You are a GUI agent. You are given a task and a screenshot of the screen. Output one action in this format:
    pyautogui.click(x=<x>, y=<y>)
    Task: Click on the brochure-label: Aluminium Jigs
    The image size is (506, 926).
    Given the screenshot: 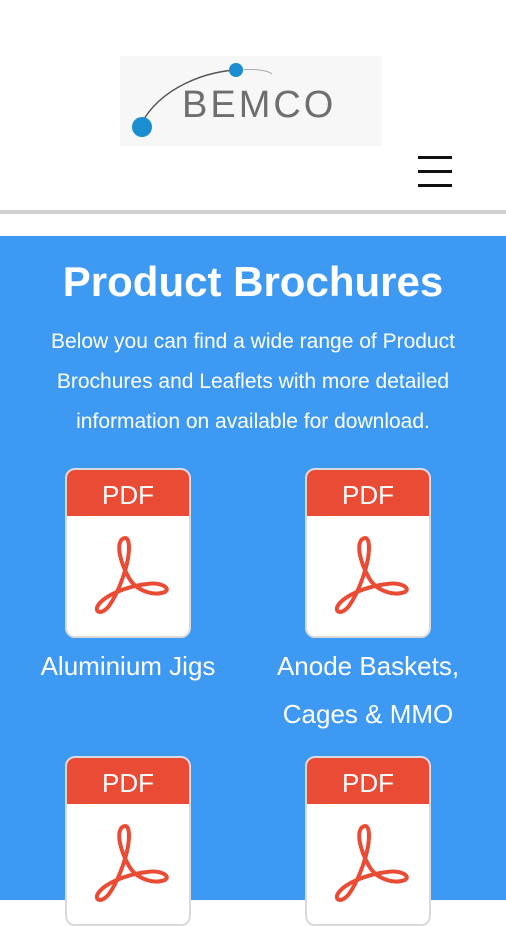 What is the action you would take?
    pyautogui.click(x=128, y=666)
    